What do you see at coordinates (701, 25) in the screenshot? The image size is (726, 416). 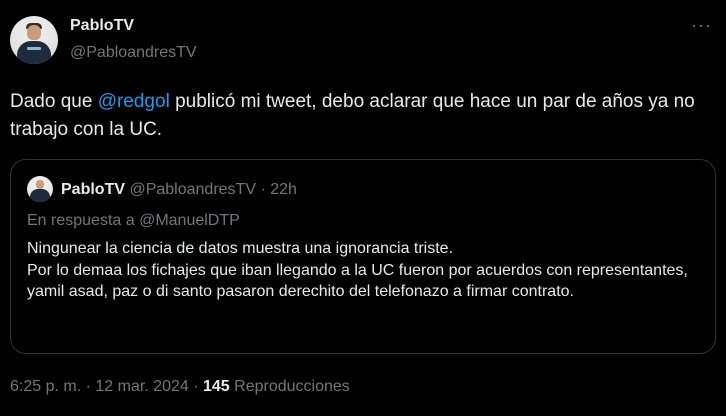 I see `more-options-icon: ···` at bounding box center [701, 25].